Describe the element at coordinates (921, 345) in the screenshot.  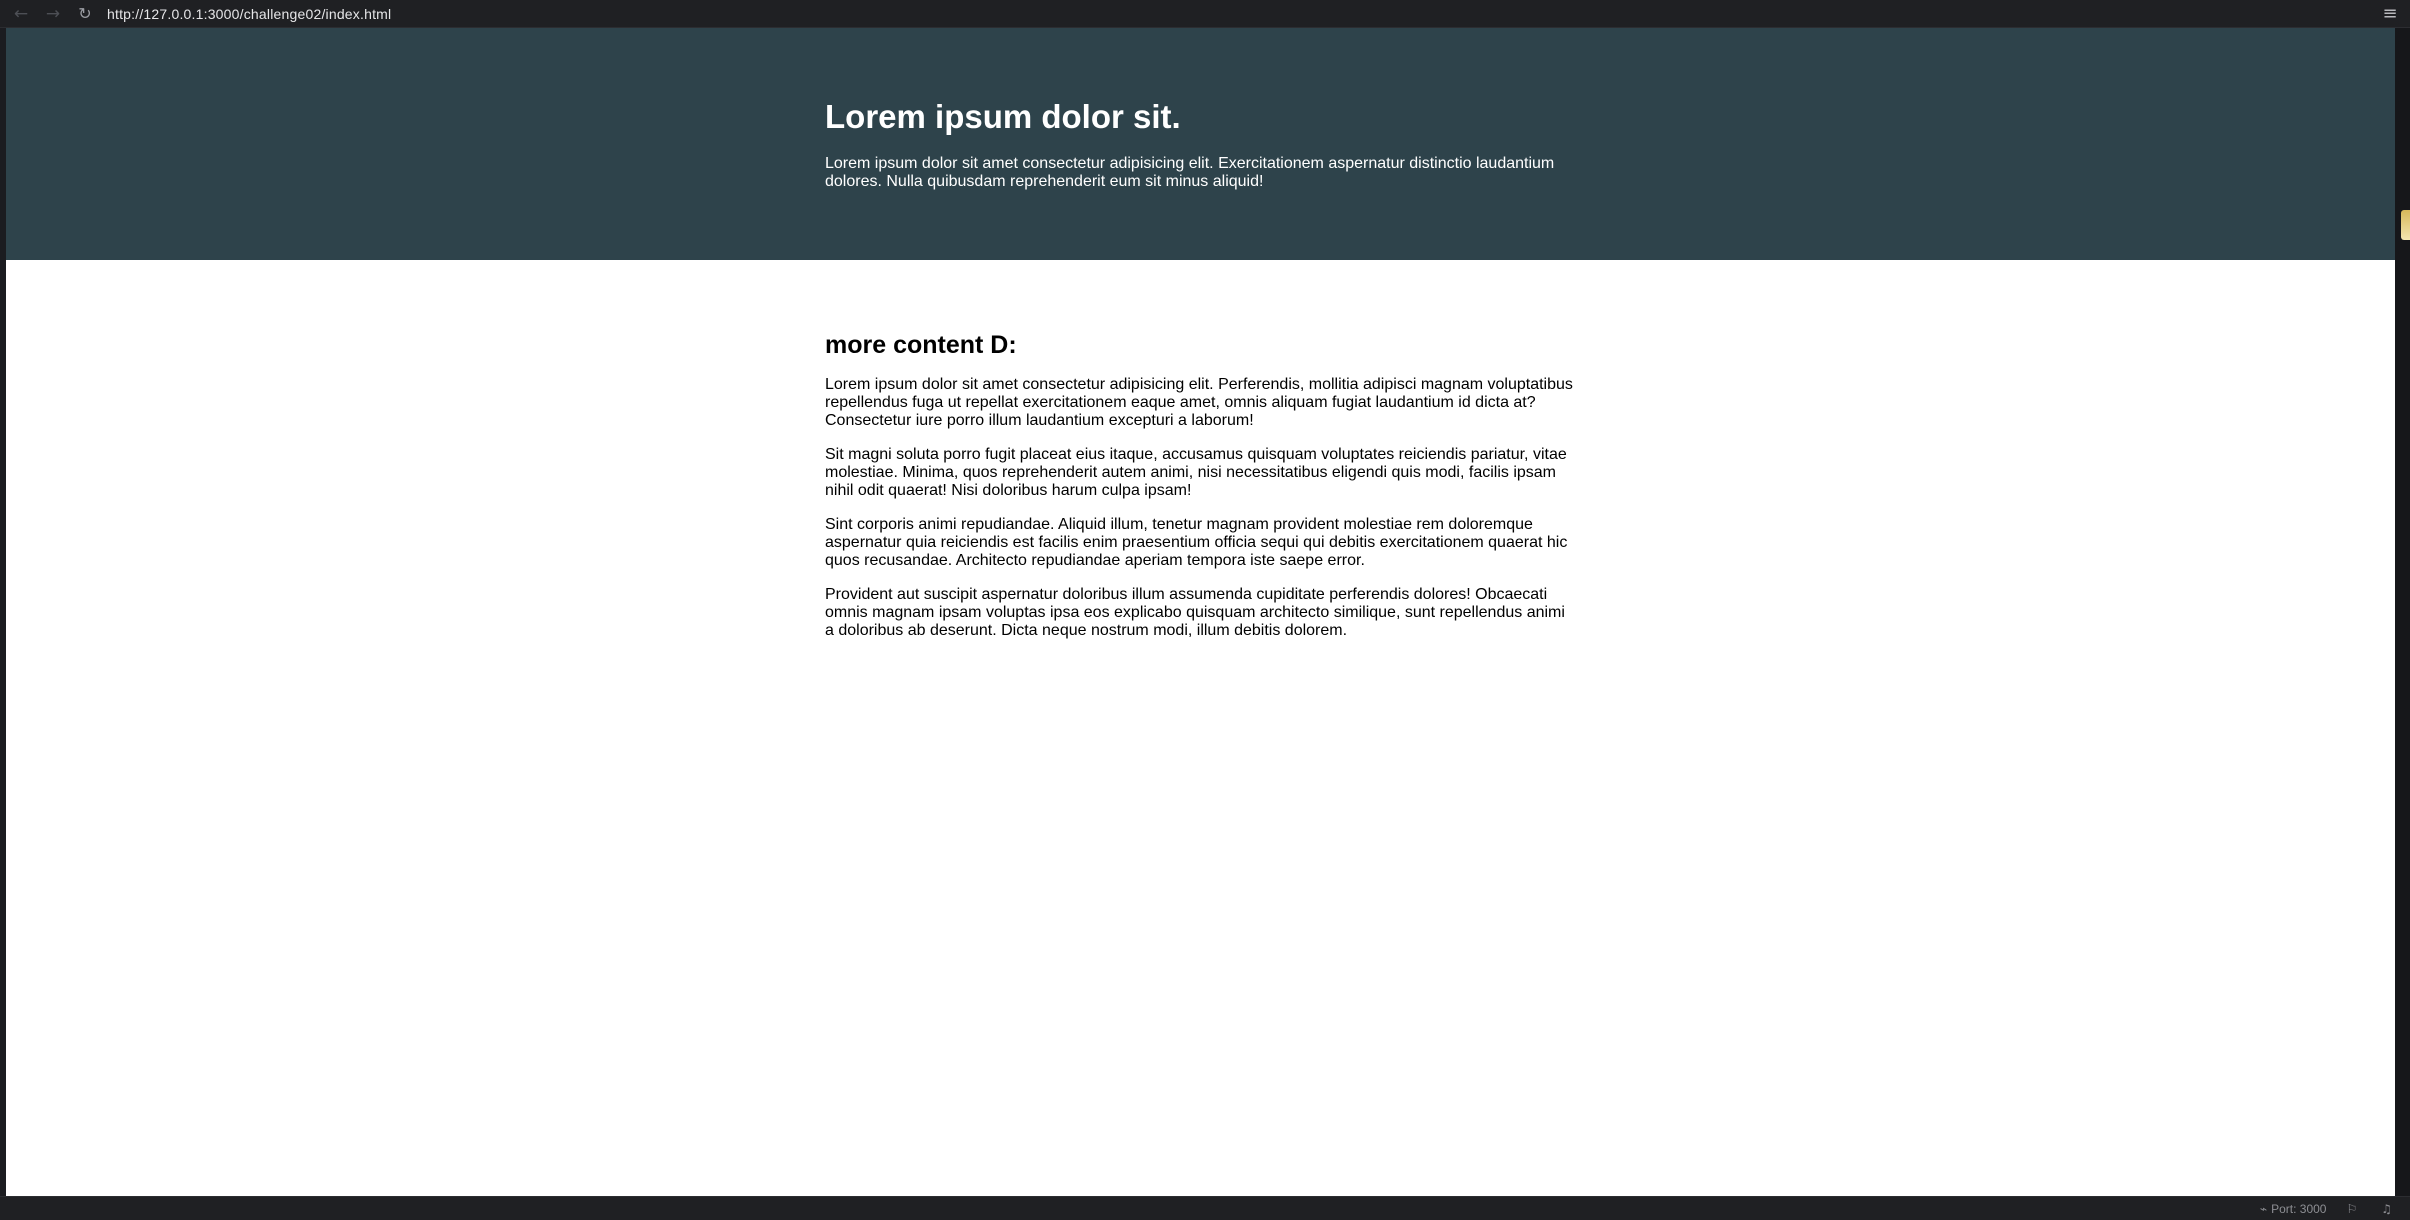
I see `content-heading: more content D:` at that location.